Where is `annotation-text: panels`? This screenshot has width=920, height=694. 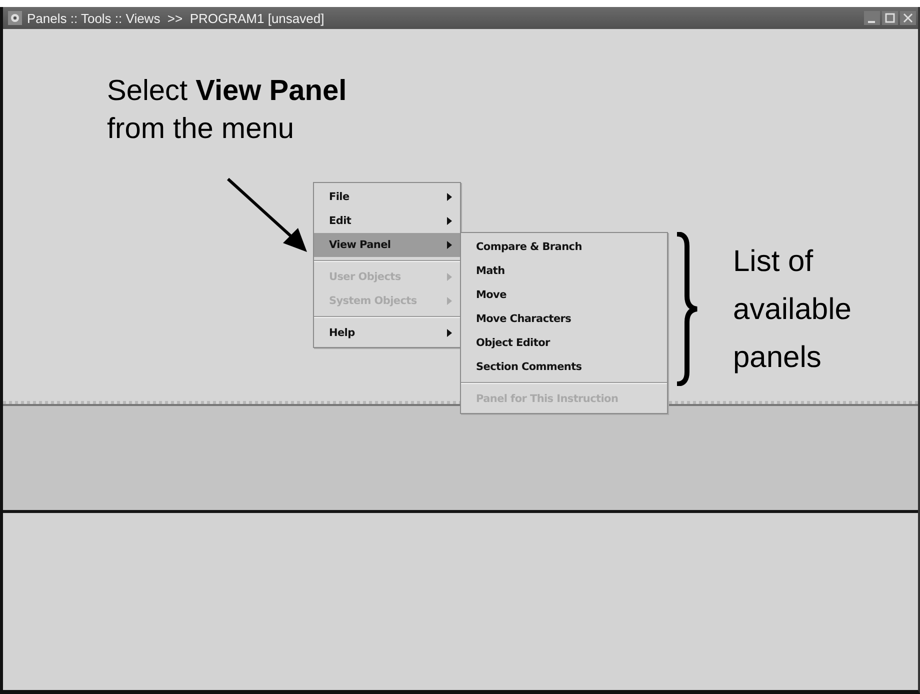
annotation-text: panels is located at coordinates (777, 358).